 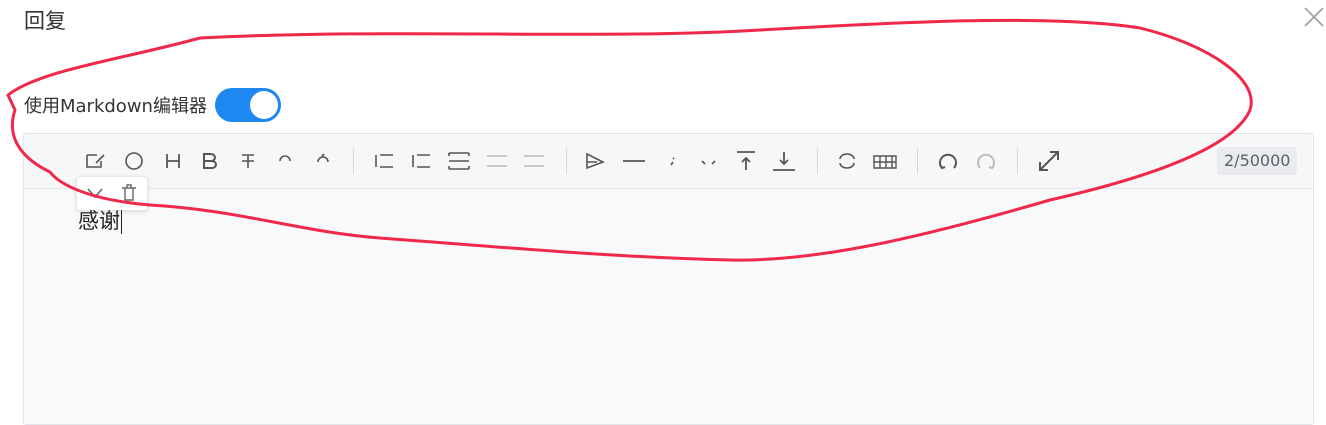 What do you see at coordinates (115, 106) in the screenshot?
I see `markdown-toggle-label: 使用Markdown编辑器` at bounding box center [115, 106].